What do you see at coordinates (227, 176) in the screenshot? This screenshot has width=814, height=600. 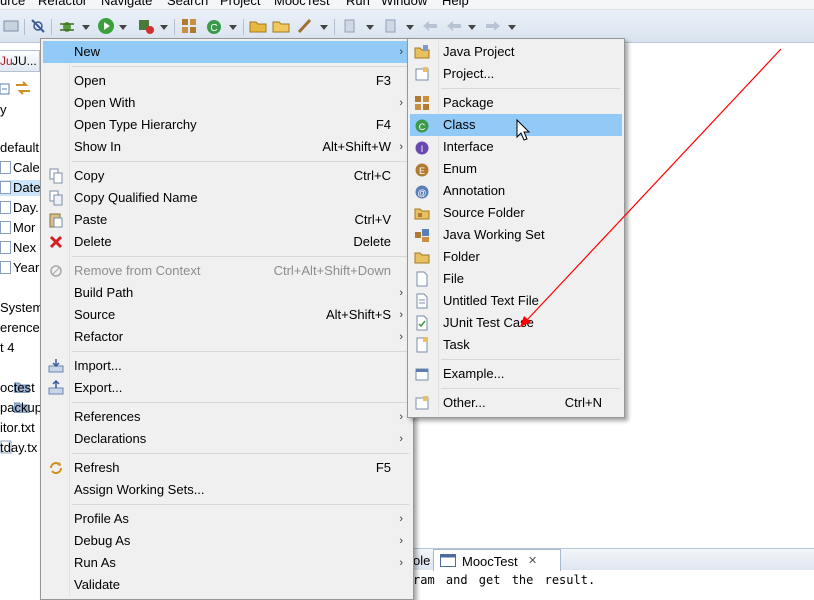 I see `menu-item-copy: Copy Ctrl+C` at bounding box center [227, 176].